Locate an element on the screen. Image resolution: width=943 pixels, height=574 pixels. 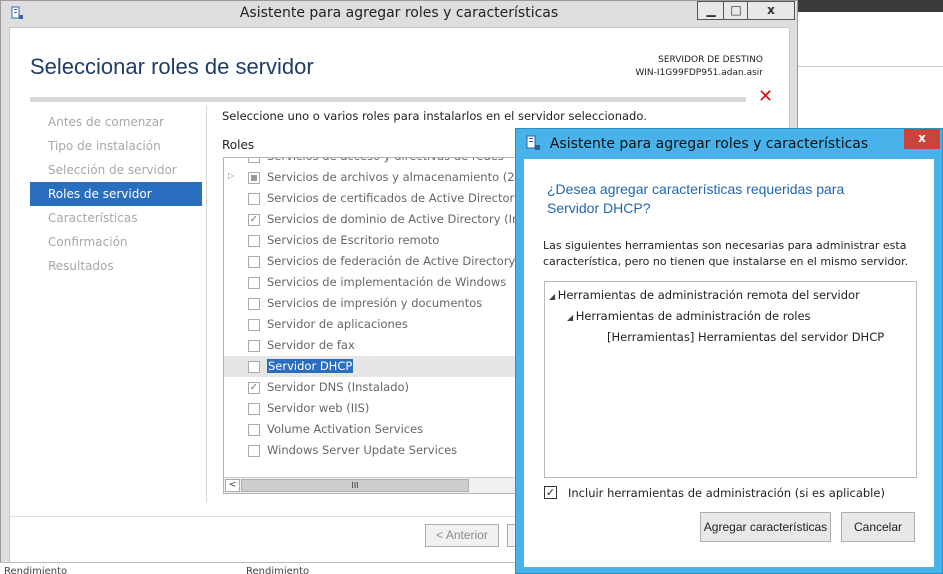
error-x-icon: ✕ is located at coordinates (765, 96).